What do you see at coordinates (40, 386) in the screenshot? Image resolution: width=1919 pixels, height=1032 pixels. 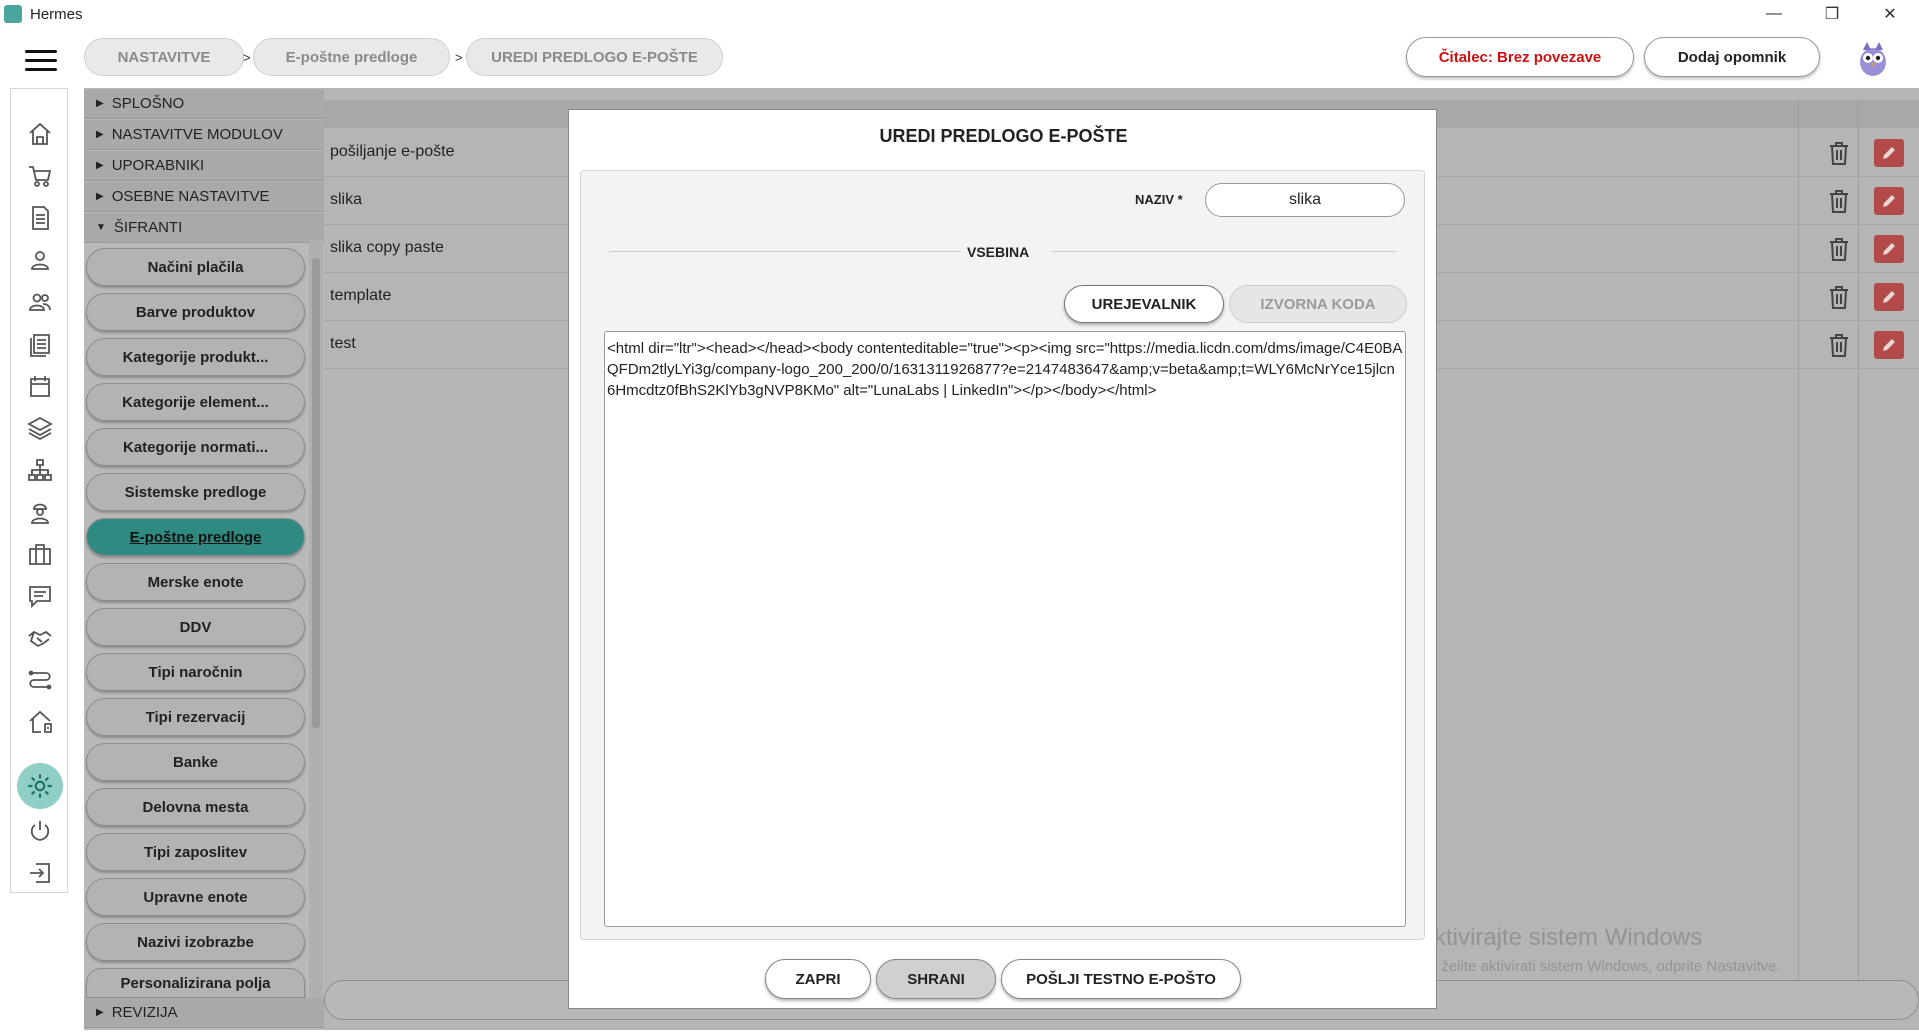 I see `calendar-icon` at bounding box center [40, 386].